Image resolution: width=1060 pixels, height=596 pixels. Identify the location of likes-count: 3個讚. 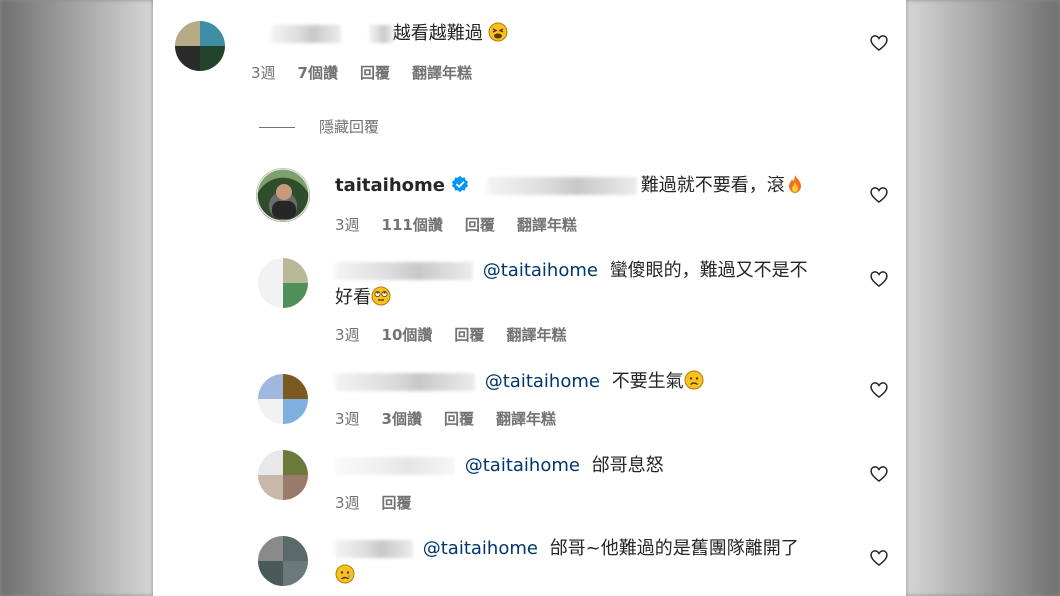
(402, 419).